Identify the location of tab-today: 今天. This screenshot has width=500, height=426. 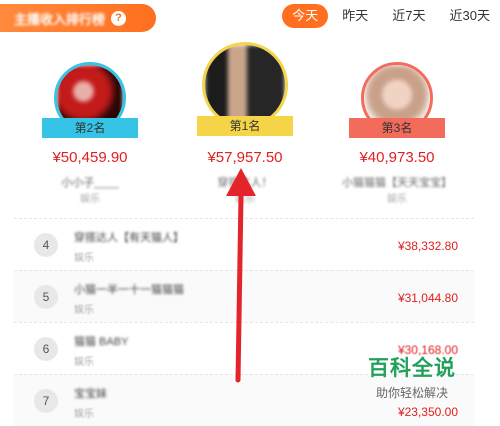
(305, 16).